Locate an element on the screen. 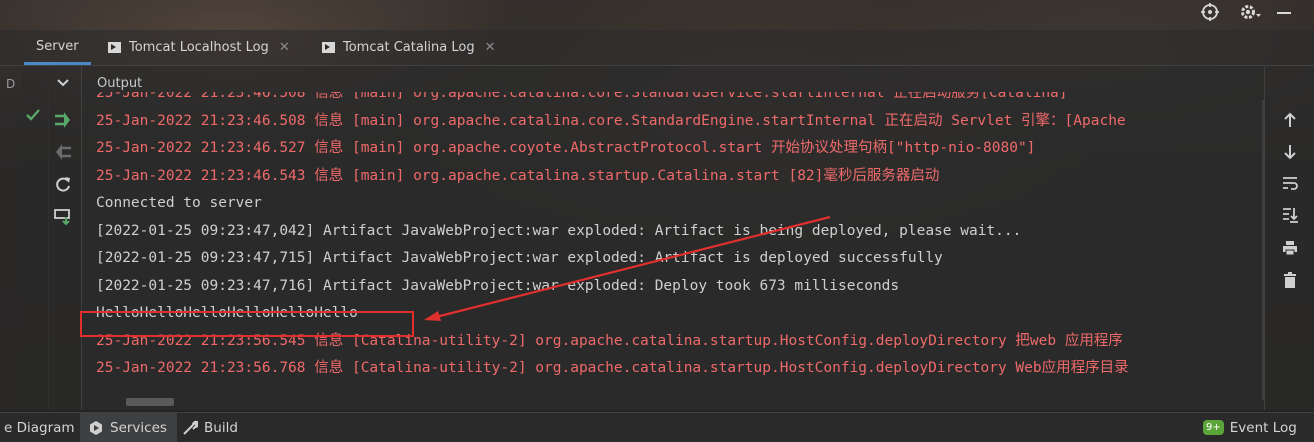 This screenshot has width=1314, height=442. annotation-arrow-line is located at coordinates (631, 267).